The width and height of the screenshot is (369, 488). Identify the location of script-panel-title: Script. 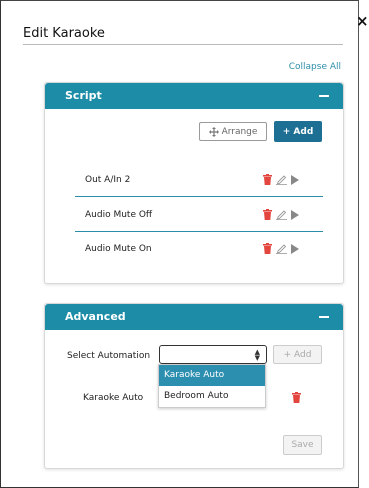
(83, 95).